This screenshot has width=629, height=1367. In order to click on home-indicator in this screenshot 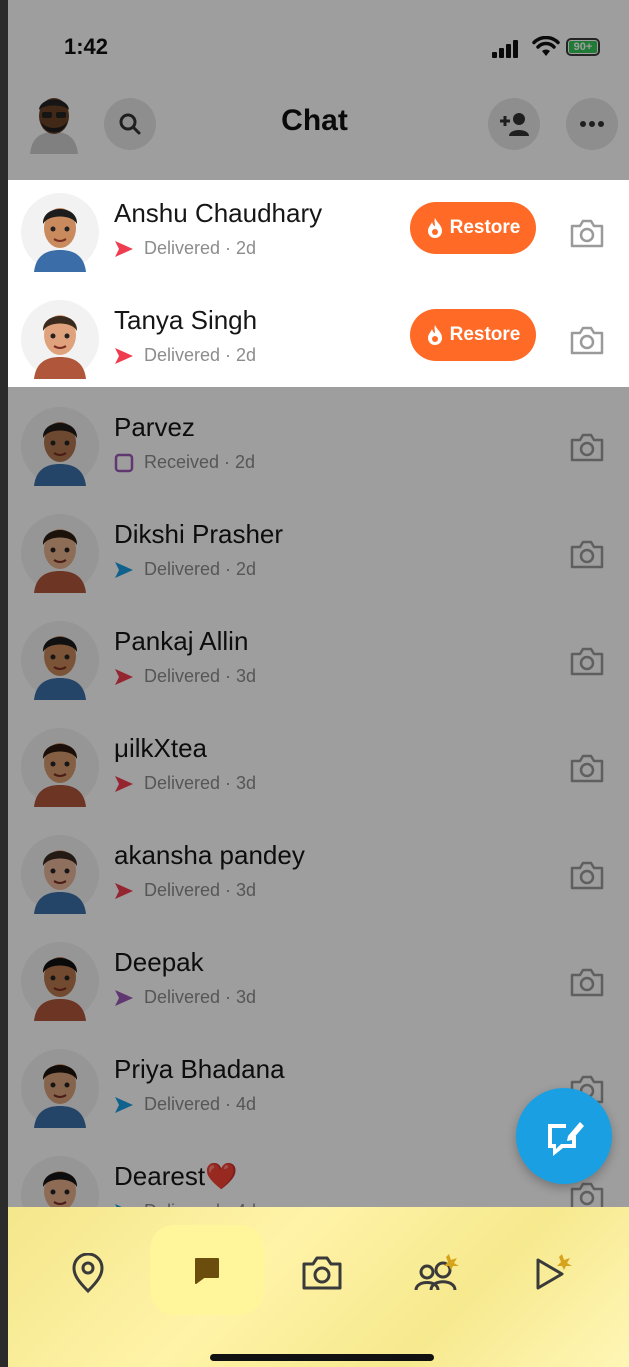, I will do `click(322, 1357)`.